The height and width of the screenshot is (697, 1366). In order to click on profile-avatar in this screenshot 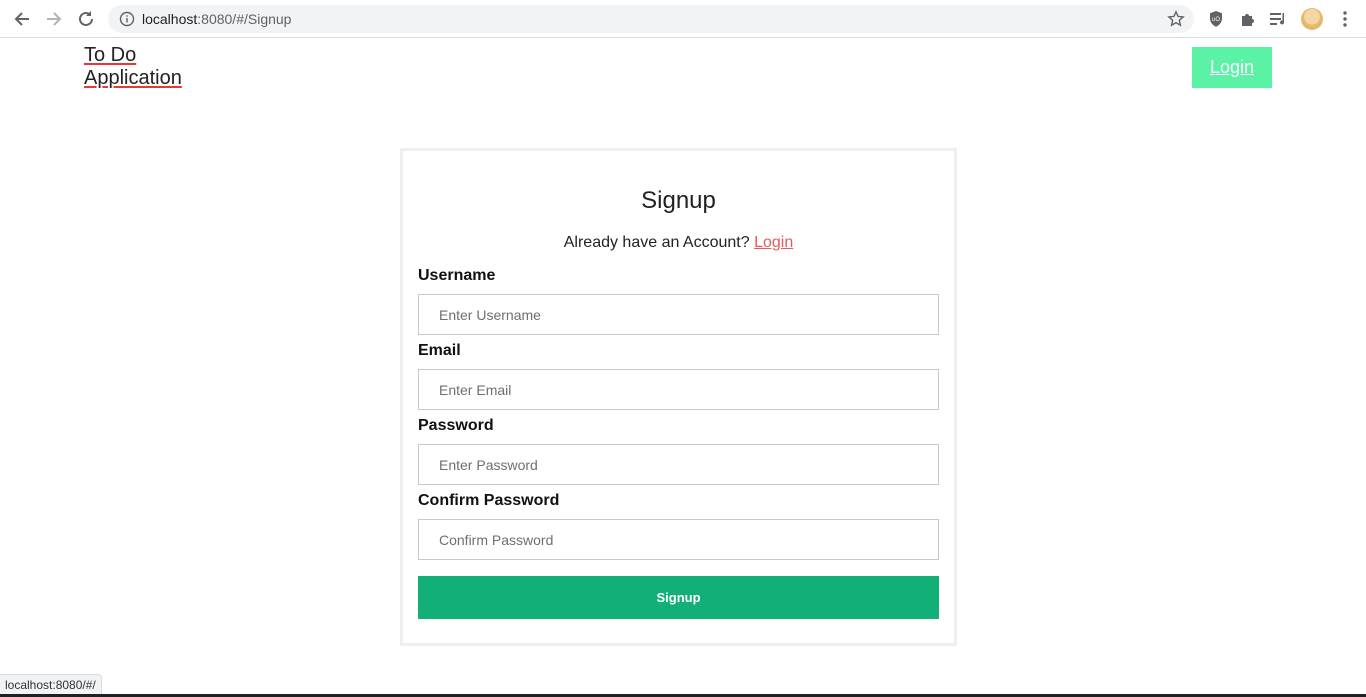, I will do `click(1312, 19)`.